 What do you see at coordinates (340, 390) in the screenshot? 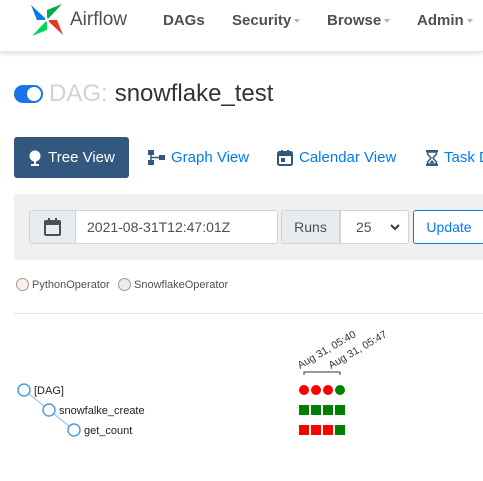
I see `dag-run-success` at bounding box center [340, 390].